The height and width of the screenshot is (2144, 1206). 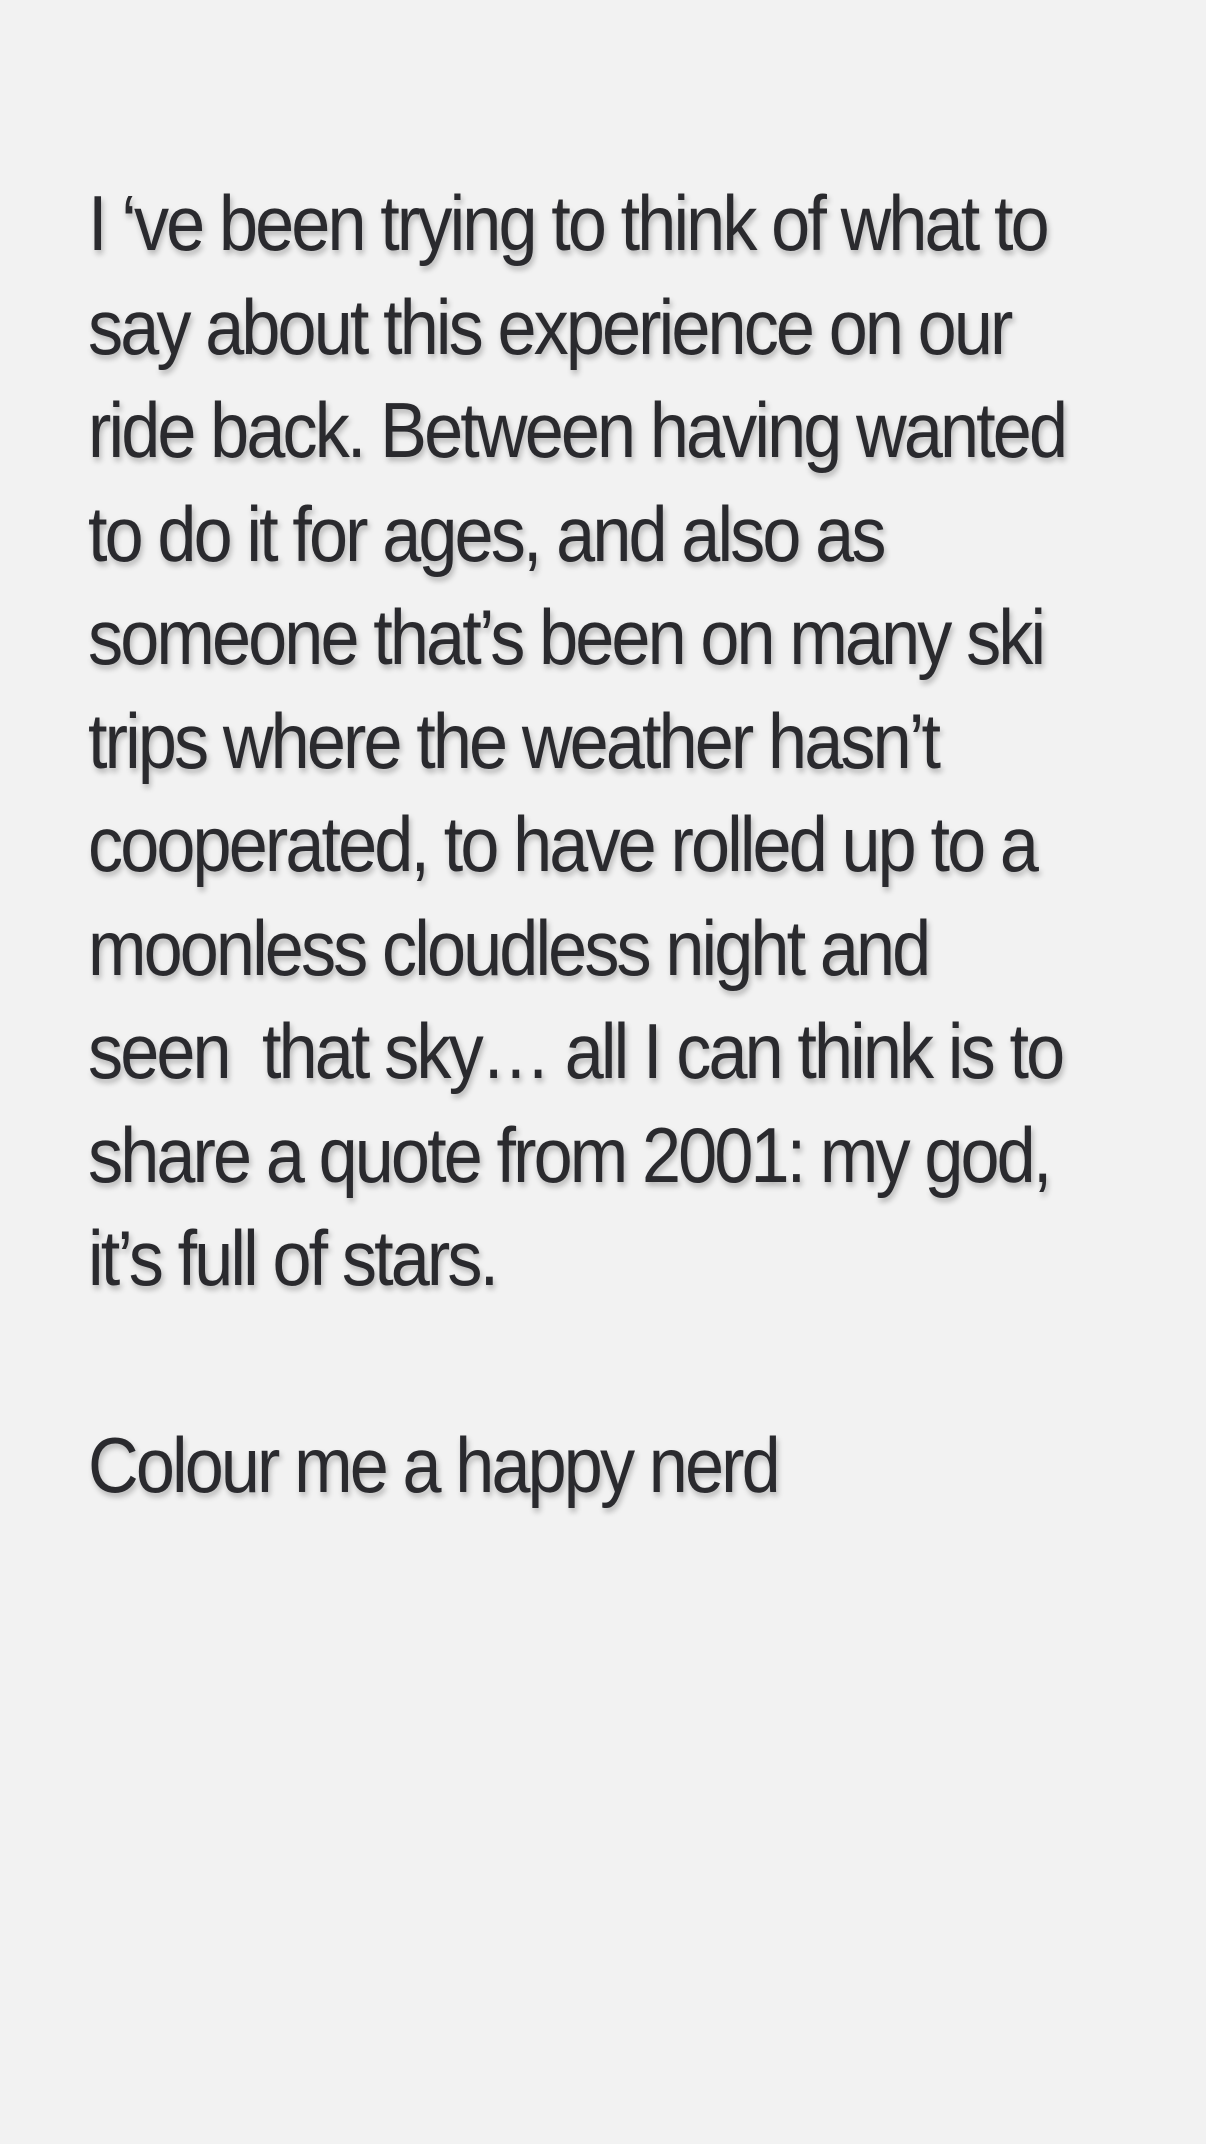 I want to click on text-line: seen that sky… all I can think is to, so click(x=576, y=1051).